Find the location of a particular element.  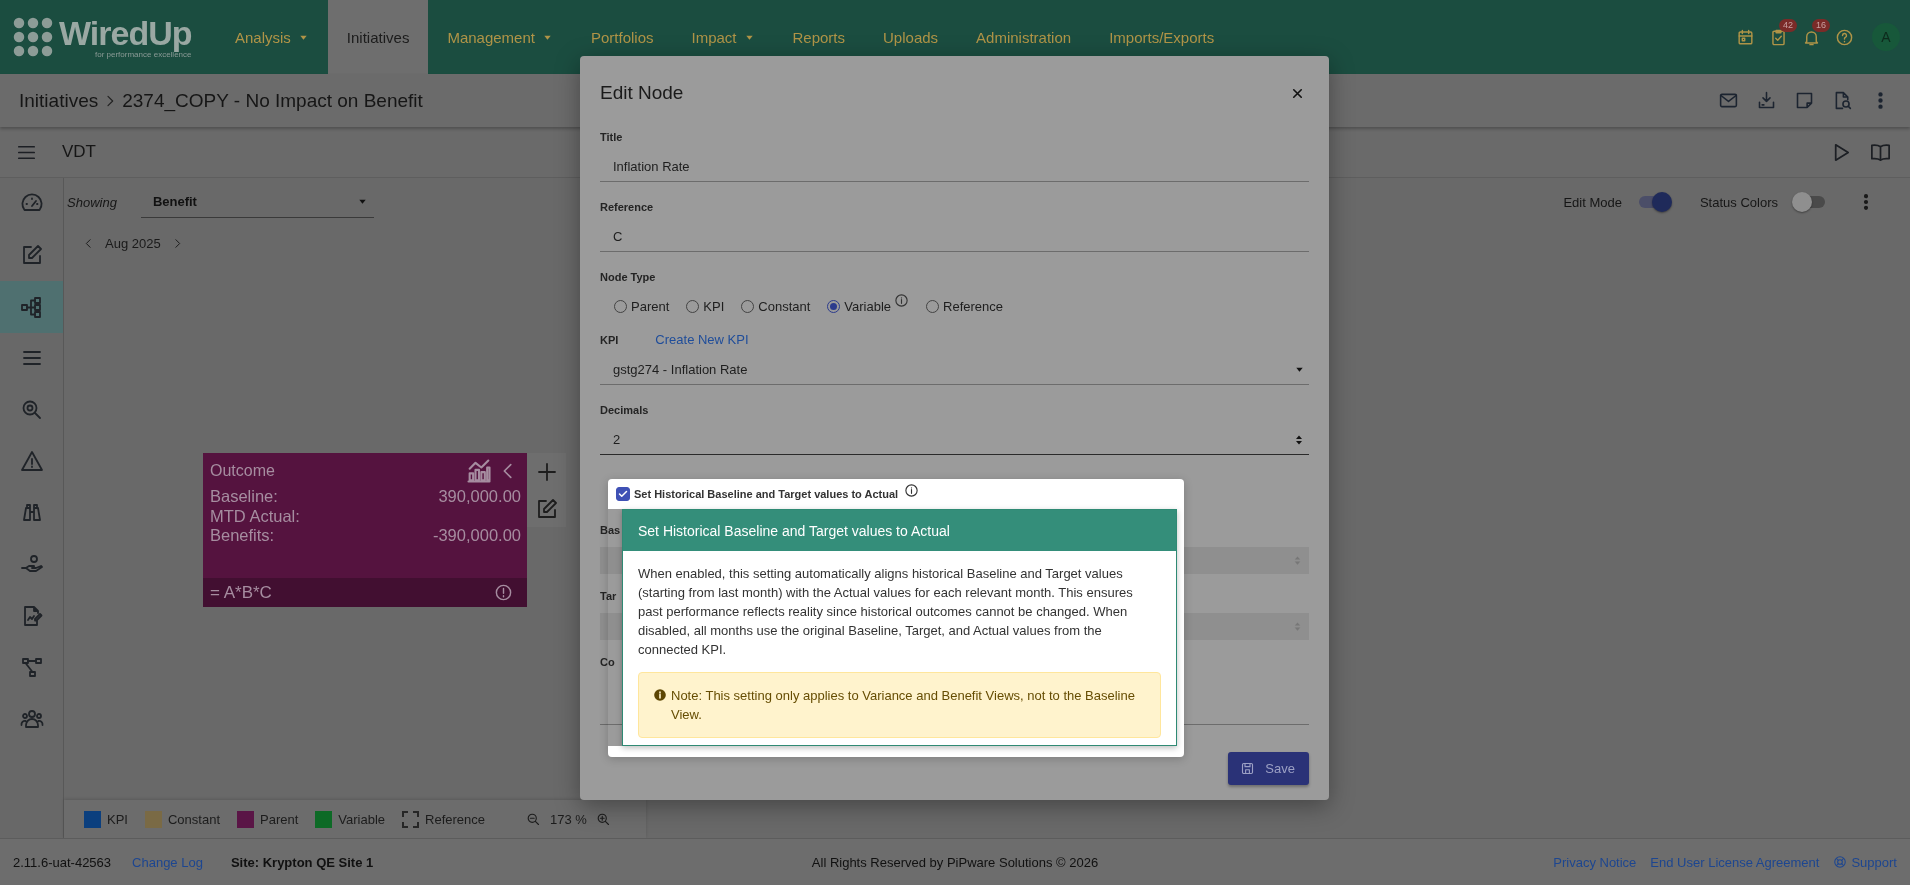

checkbox is located at coordinates (623, 494).